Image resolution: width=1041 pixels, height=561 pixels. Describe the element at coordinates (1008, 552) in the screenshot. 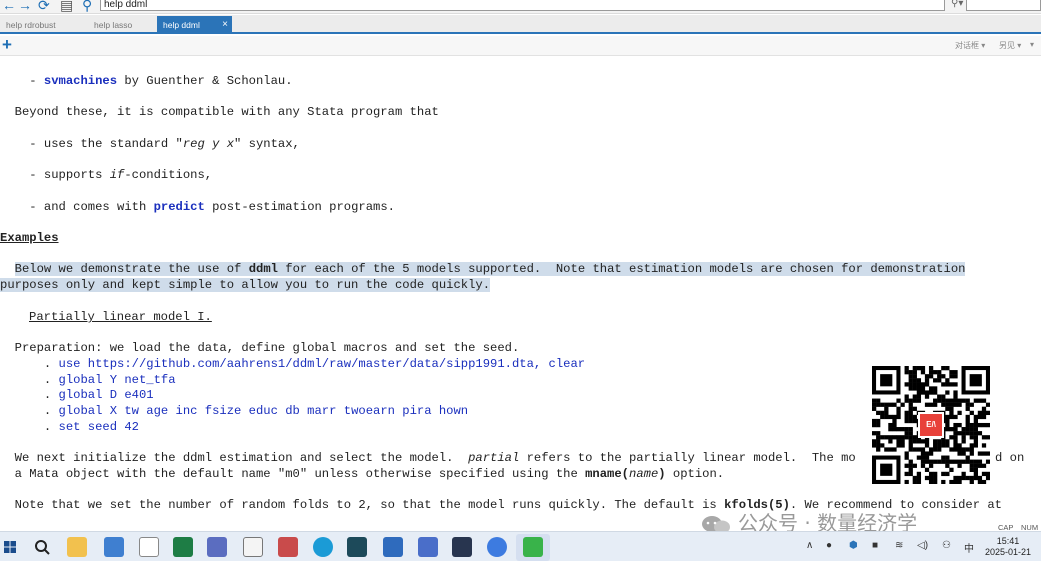

I see `clock-date: 2025-01-21` at that location.